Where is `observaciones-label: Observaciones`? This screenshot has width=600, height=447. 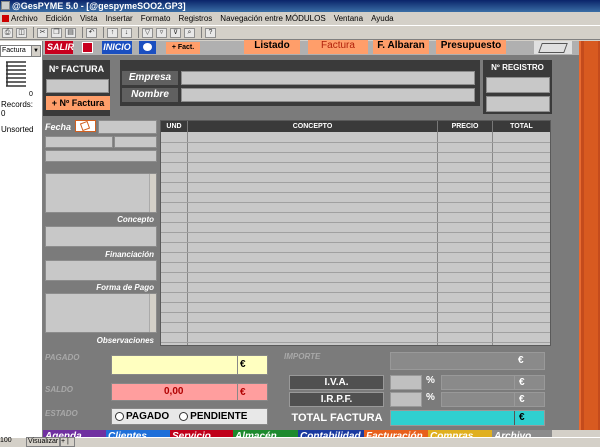
observaciones-label: Observaciones is located at coordinates (125, 340).